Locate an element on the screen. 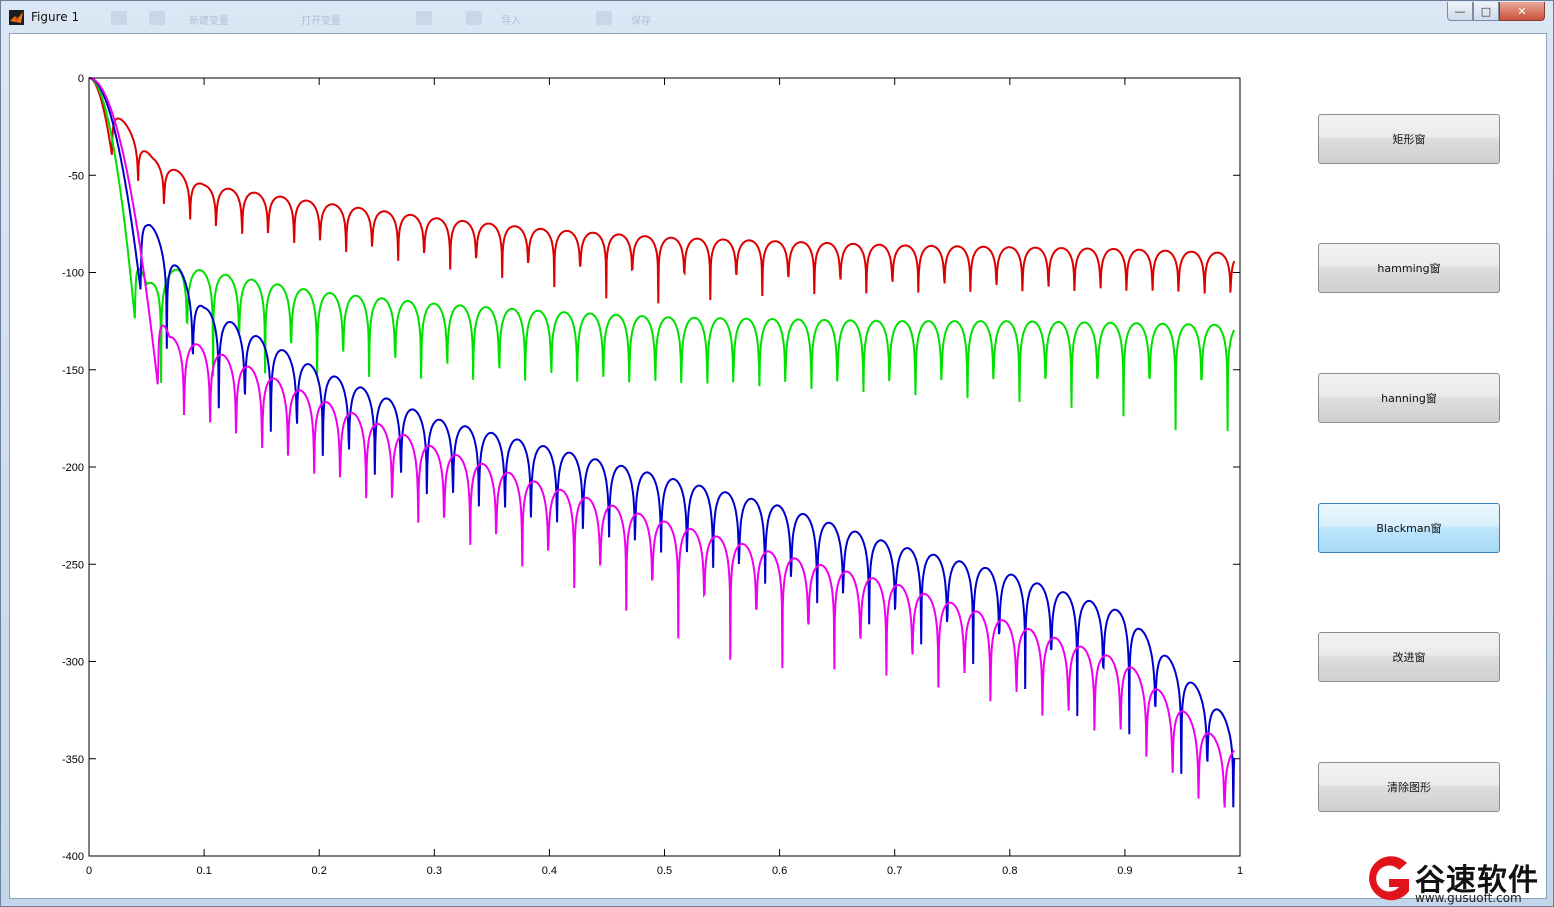 The width and height of the screenshot is (1554, 907). minimize-icon: — is located at coordinates (1460, 11).